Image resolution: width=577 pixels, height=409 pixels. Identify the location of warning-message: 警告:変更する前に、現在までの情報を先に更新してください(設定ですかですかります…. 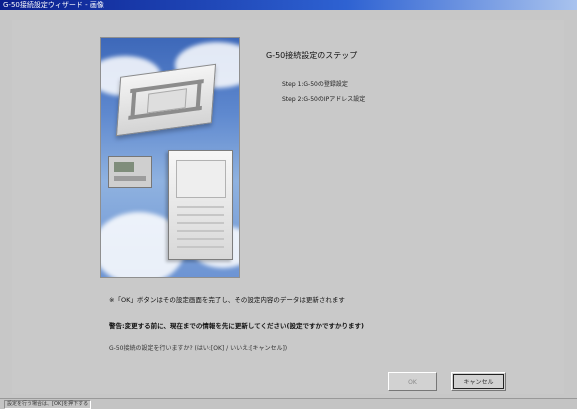
(236, 326).